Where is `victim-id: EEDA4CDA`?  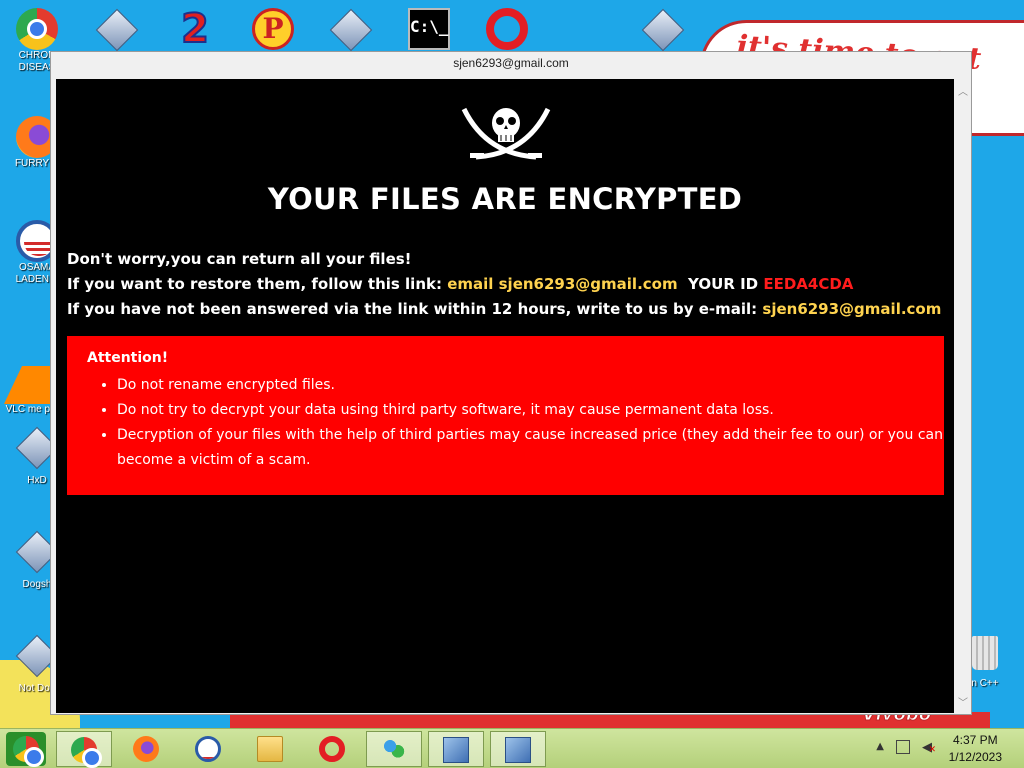
victim-id: EEDA4CDA is located at coordinates (808, 284).